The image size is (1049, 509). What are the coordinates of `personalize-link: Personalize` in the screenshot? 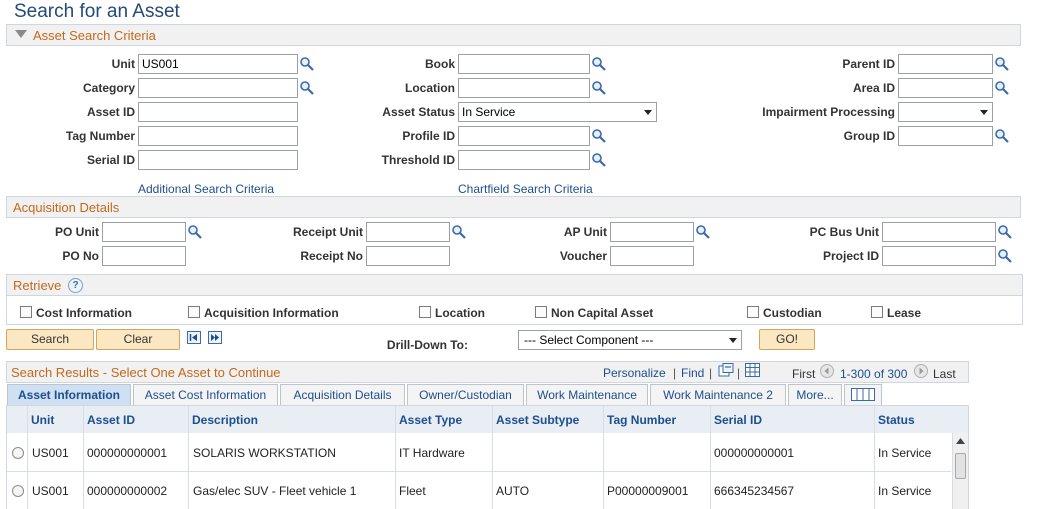 It's located at (634, 373).